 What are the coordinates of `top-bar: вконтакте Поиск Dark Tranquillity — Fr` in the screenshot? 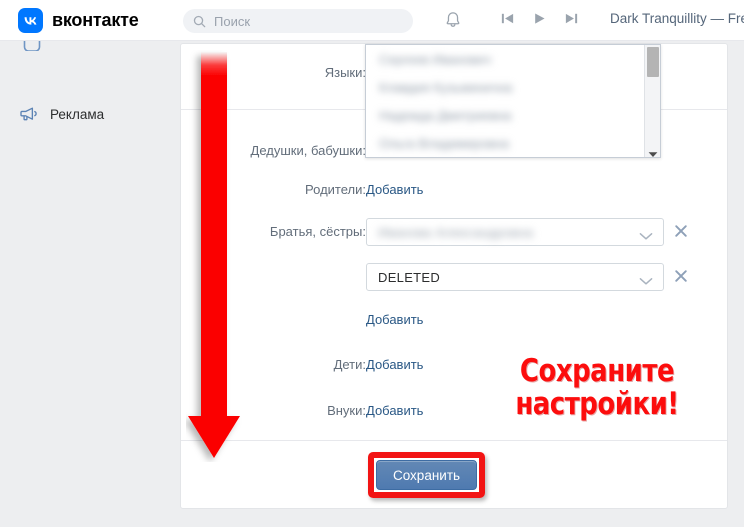 It's located at (372, 20).